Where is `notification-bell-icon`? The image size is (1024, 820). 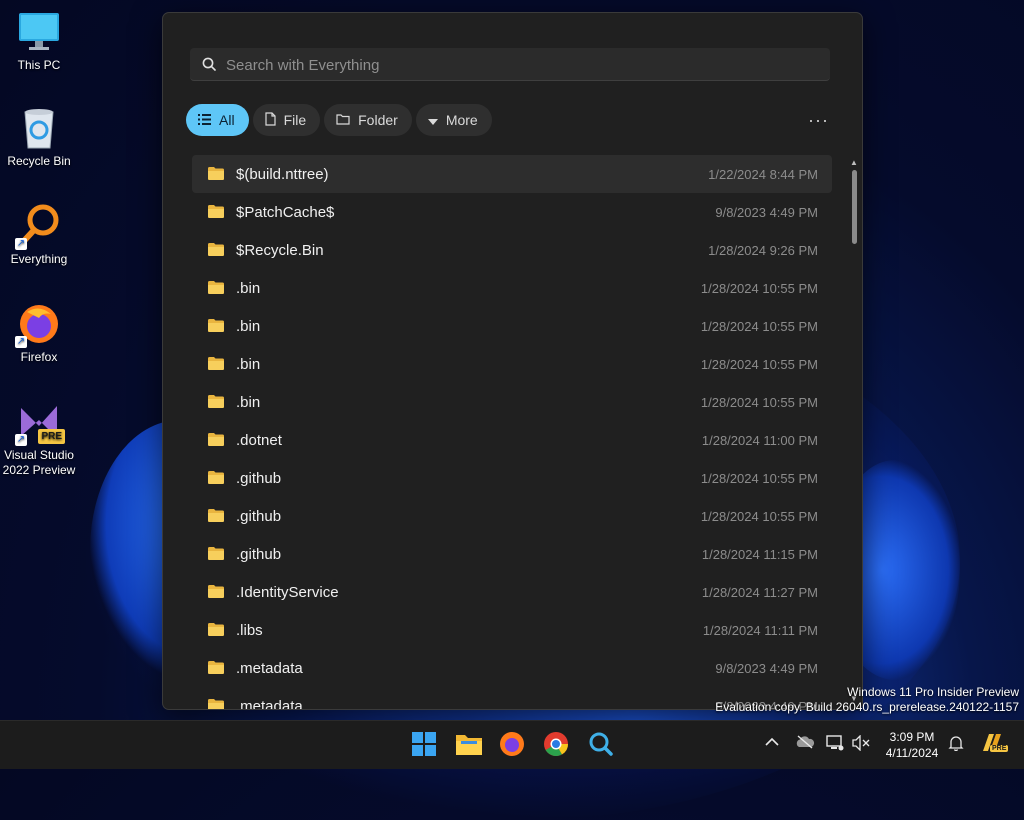
notification-bell-icon is located at coordinates (956, 744).